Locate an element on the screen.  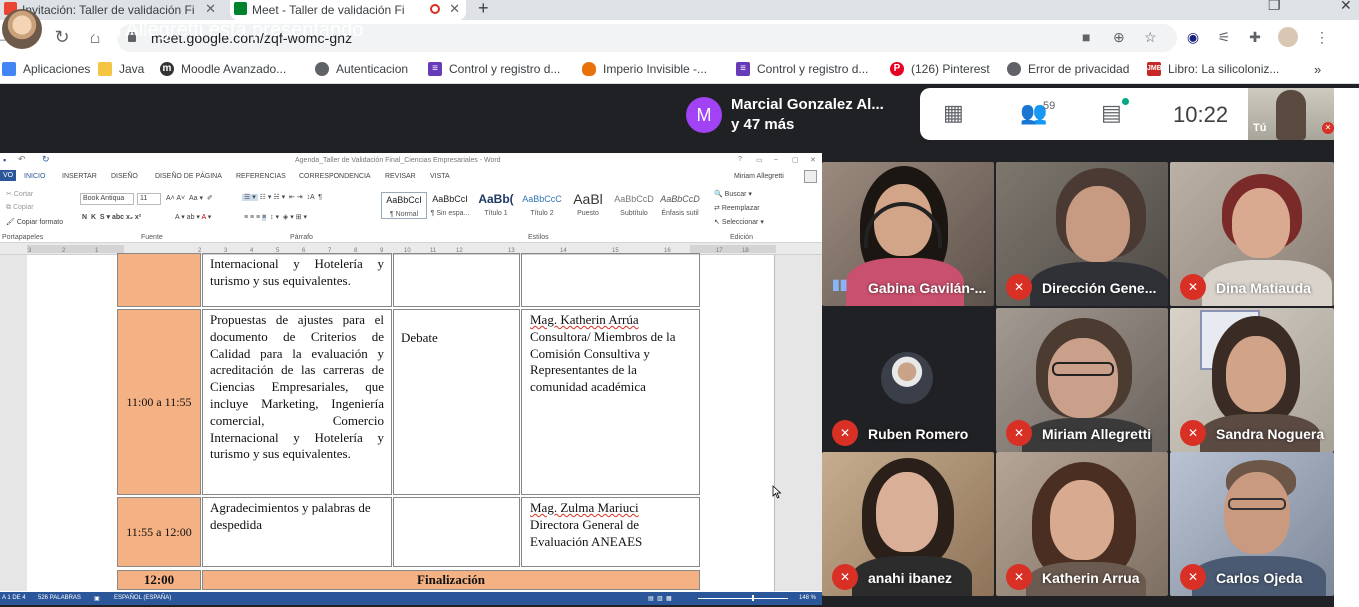
time-cell: 11:55 a 12:00 is located at coordinates (159, 532).